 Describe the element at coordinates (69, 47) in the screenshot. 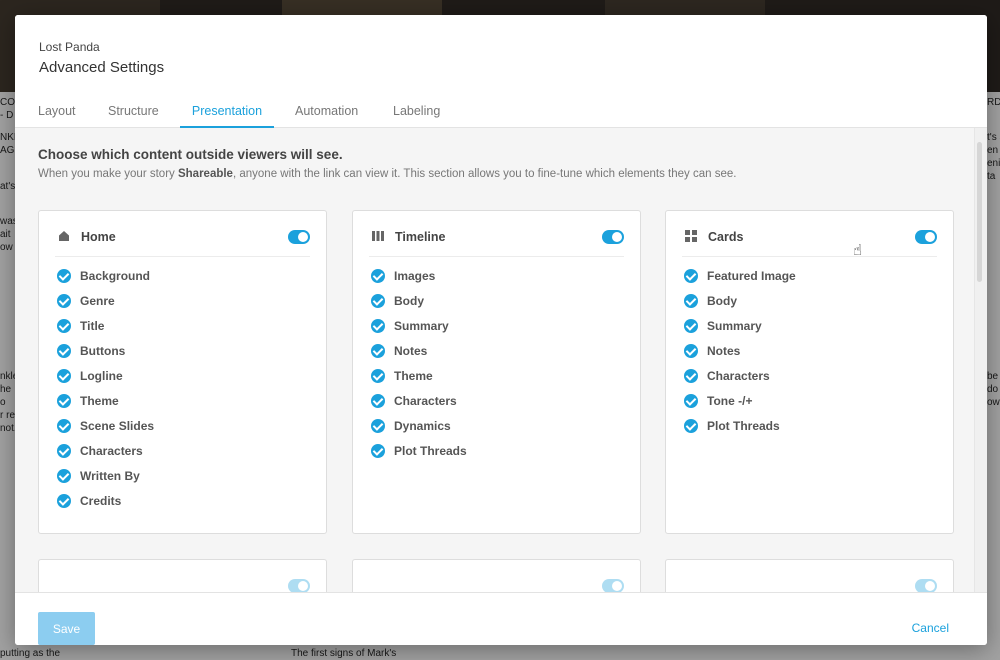

I see `story-name: Lost Panda` at that location.